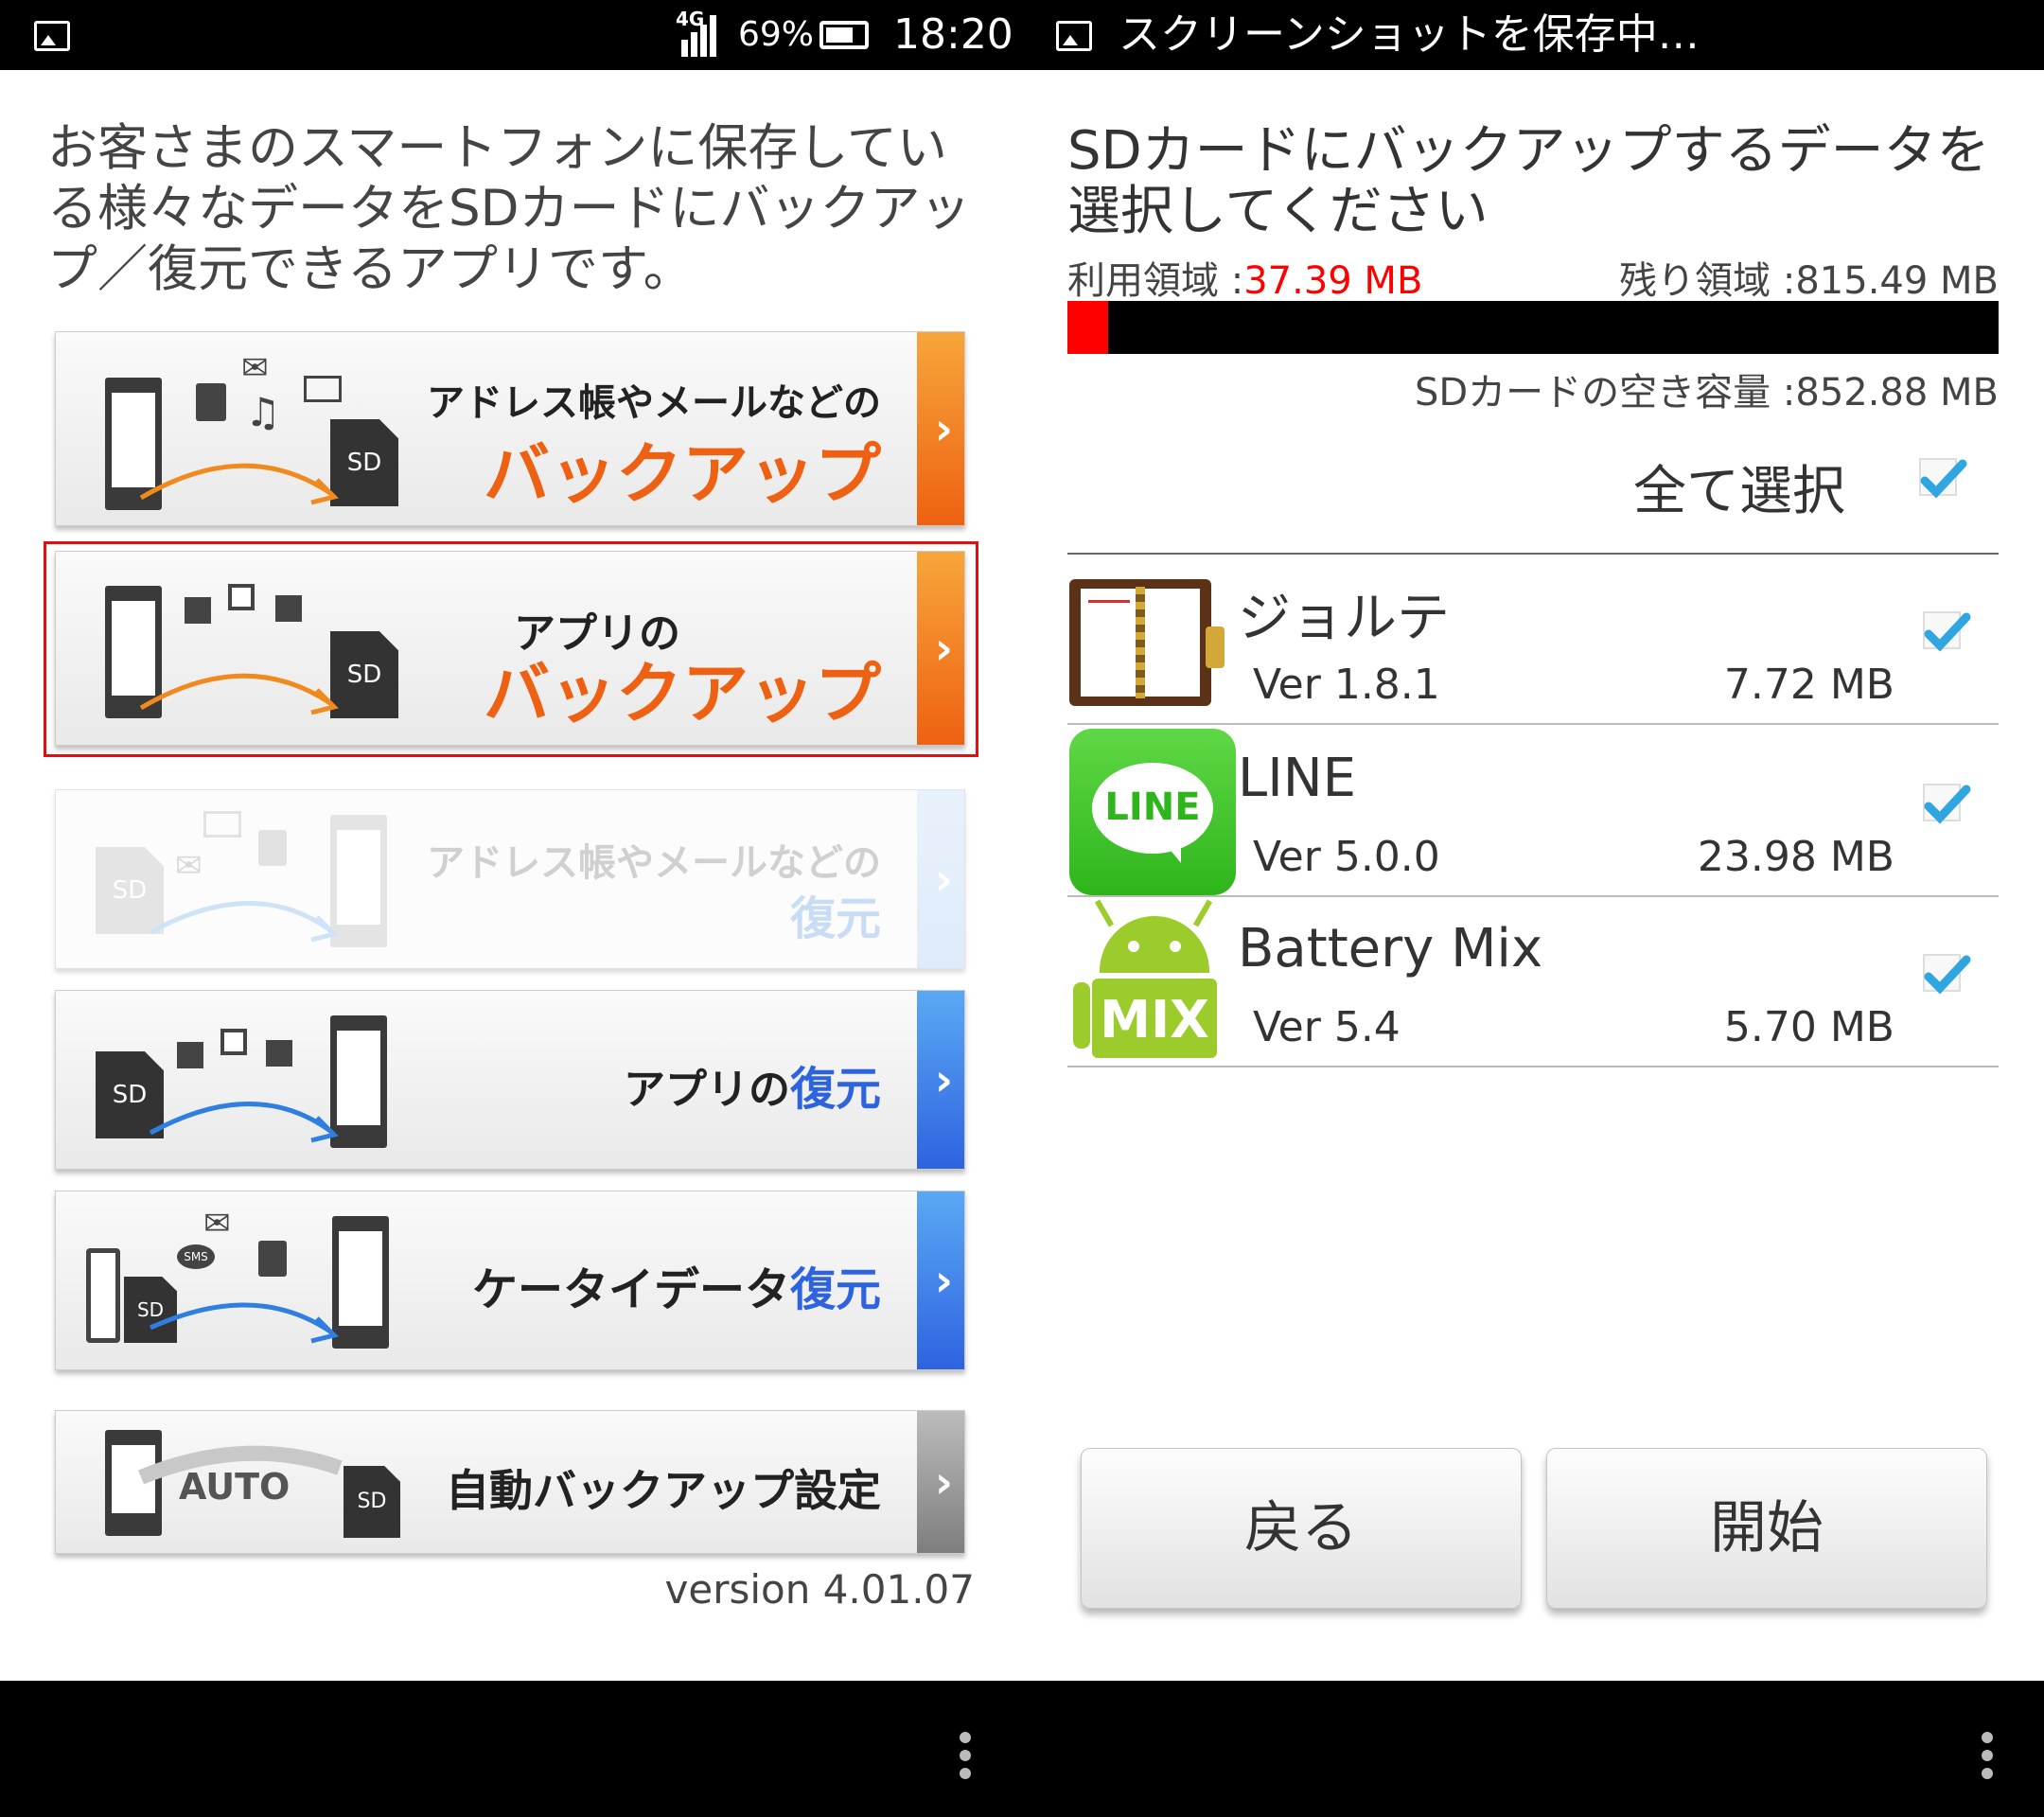 This screenshot has width=2044, height=1817. I want to click on sd-card-icon: SD, so click(372, 1502).